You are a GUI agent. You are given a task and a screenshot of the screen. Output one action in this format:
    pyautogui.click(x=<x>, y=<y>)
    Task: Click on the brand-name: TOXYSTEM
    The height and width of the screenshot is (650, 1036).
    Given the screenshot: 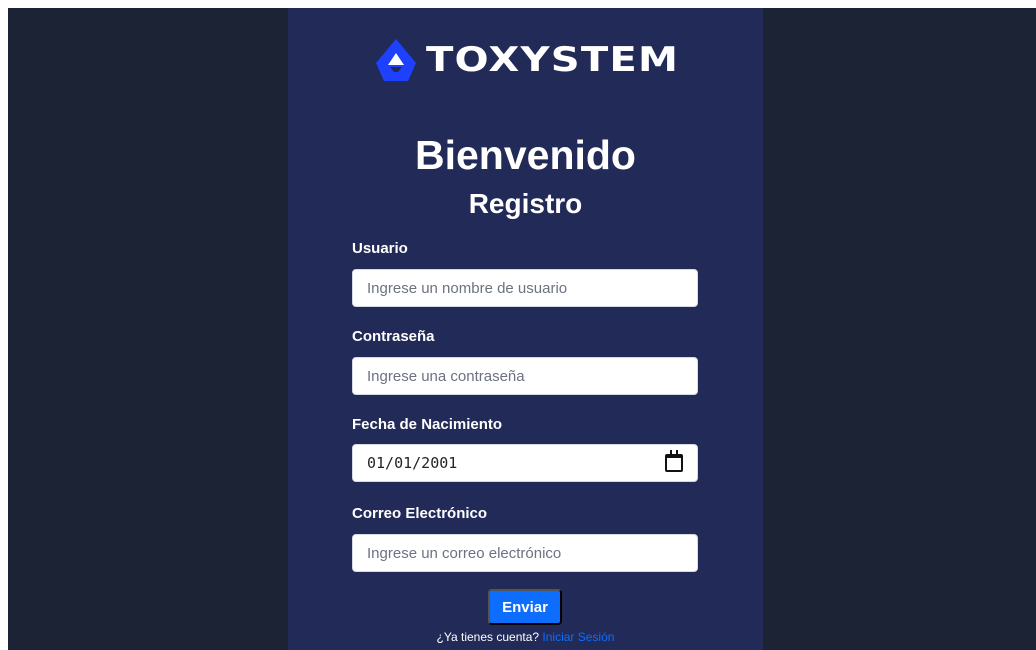 What is the action you would take?
    pyautogui.click(x=553, y=60)
    